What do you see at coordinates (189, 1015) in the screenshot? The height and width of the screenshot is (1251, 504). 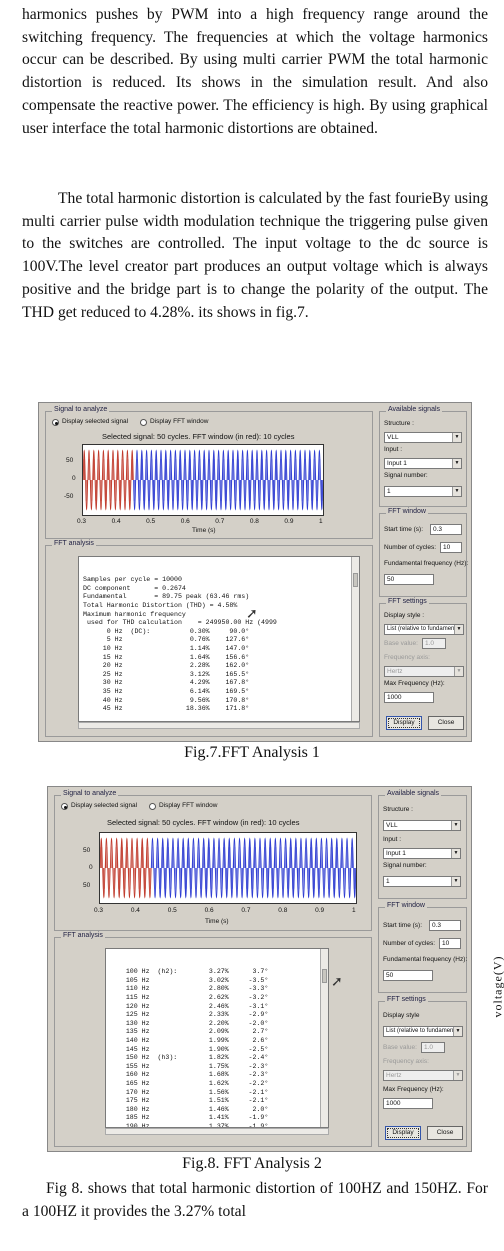 I see `fft-line: 125 Hz 2.33% -2.9°` at bounding box center [189, 1015].